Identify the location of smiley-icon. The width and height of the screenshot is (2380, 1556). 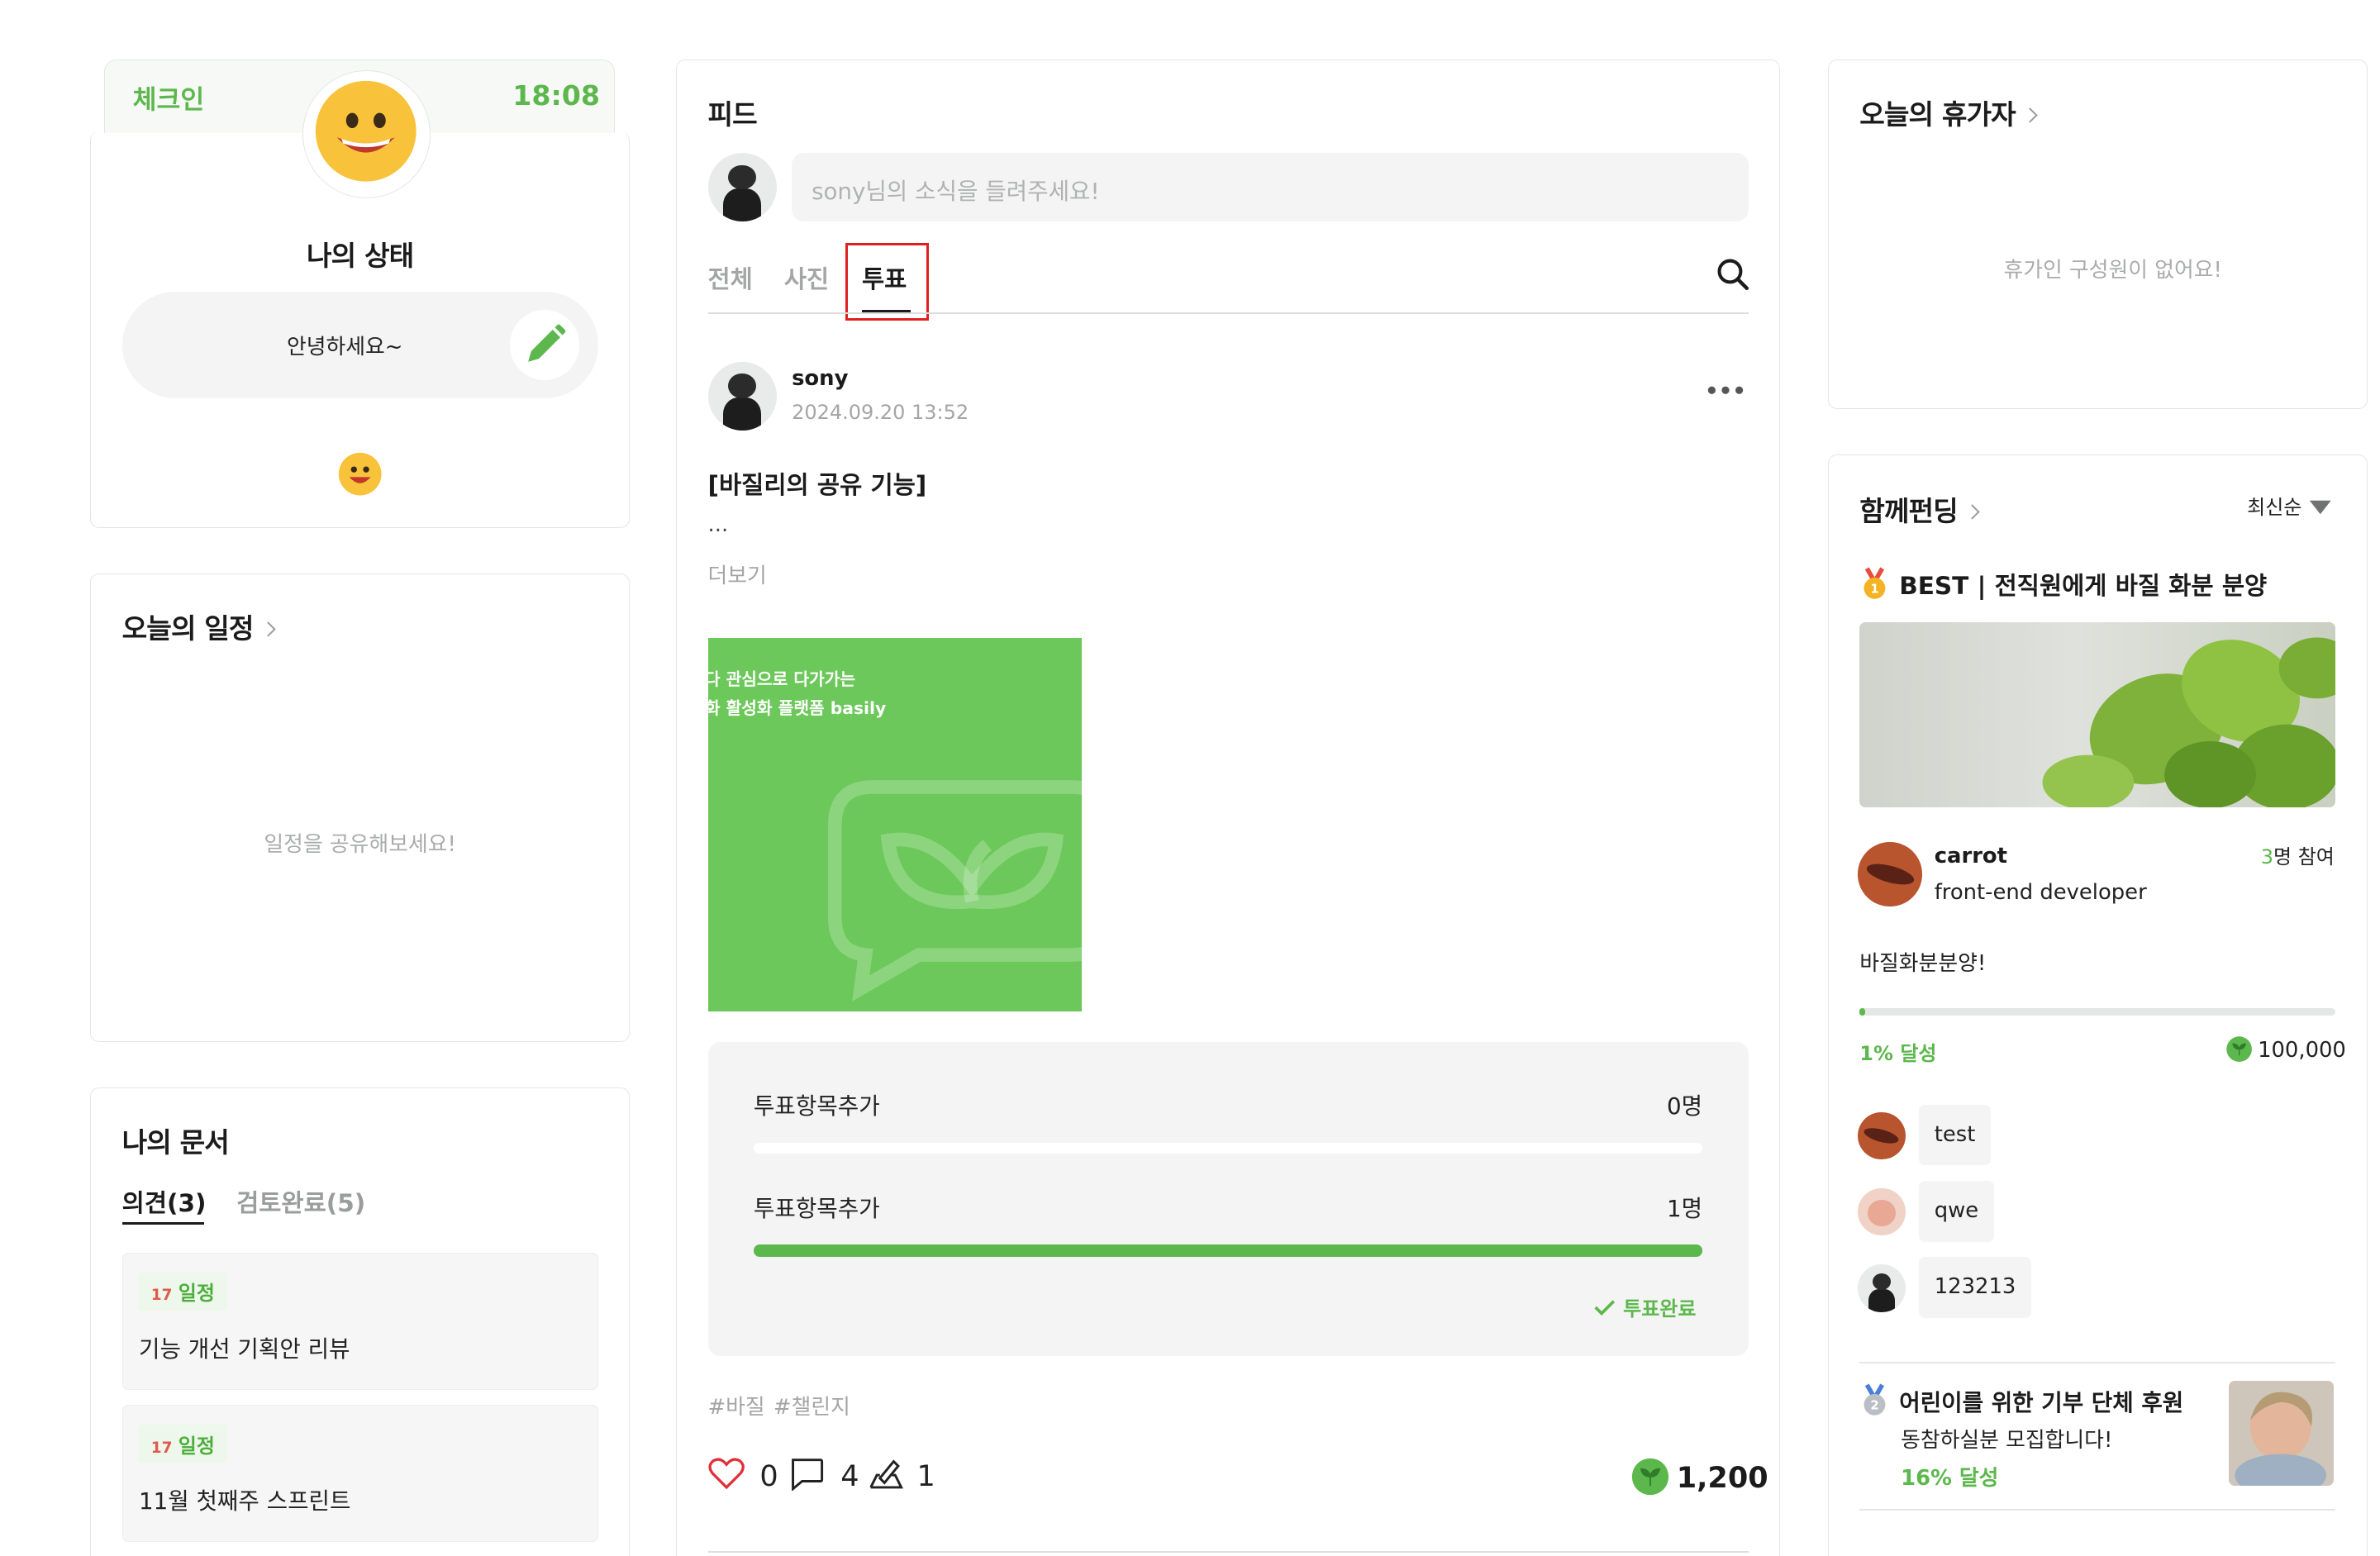
(366, 131).